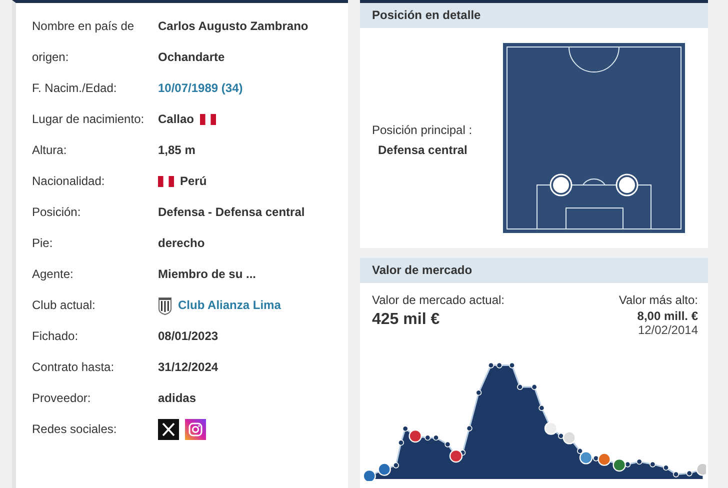 The height and width of the screenshot is (488, 728). I want to click on field-label: Redes sociales:, so click(75, 429).